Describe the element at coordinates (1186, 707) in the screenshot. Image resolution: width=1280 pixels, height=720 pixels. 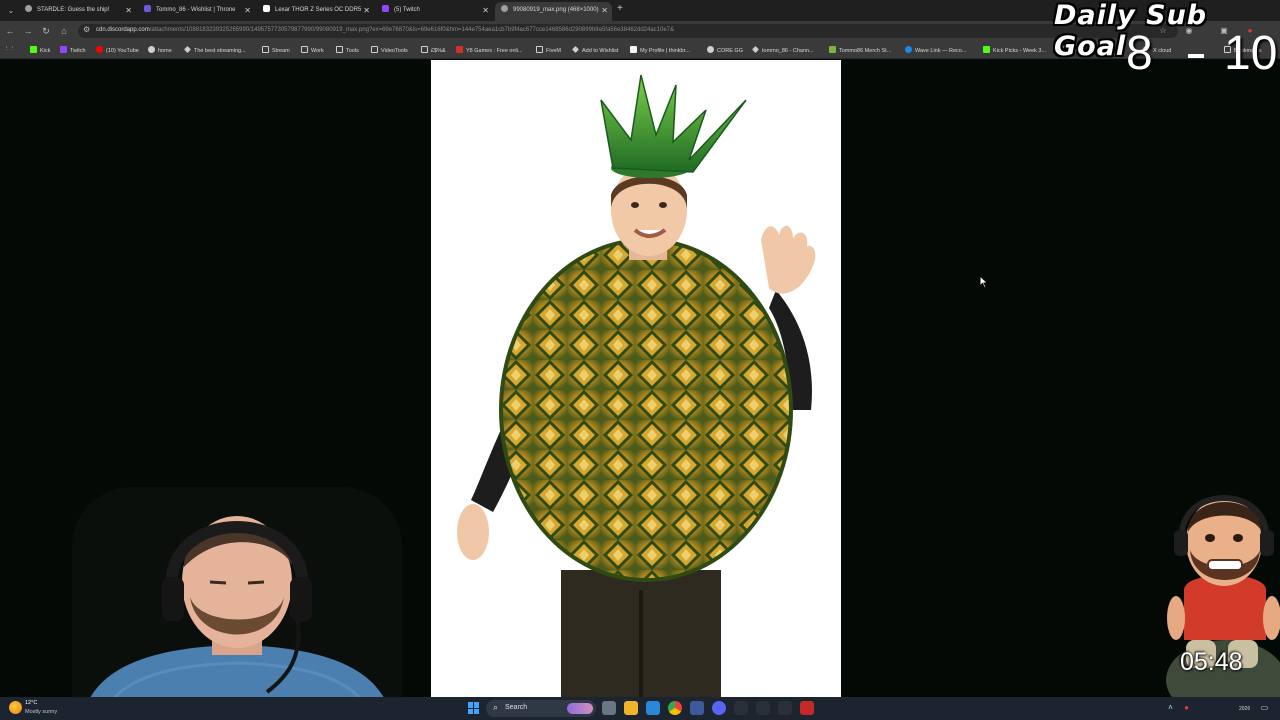
I see `tray-app-icon: ●` at that location.